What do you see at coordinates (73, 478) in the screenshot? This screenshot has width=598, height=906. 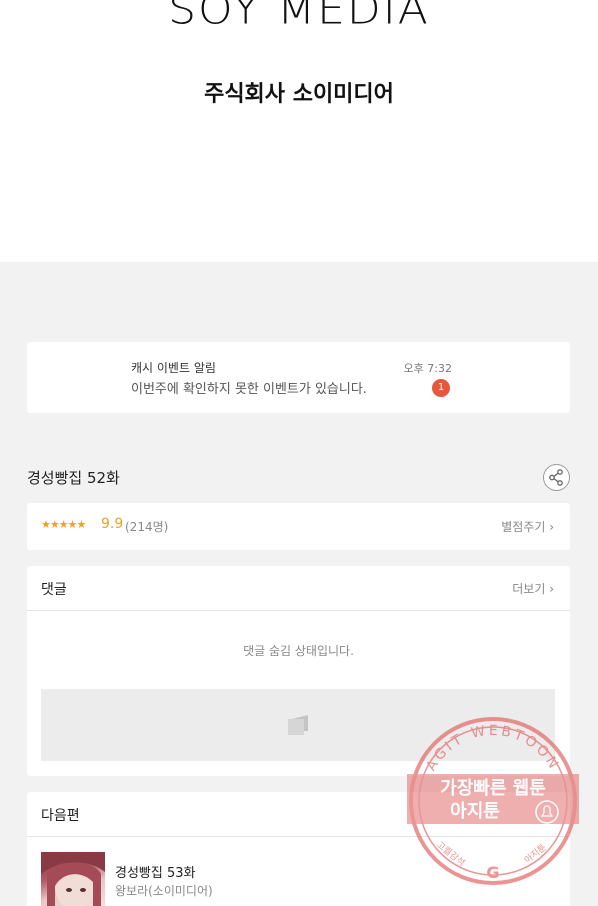 I see `episode-title: 경성빵집 52화` at bounding box center [73, 478].